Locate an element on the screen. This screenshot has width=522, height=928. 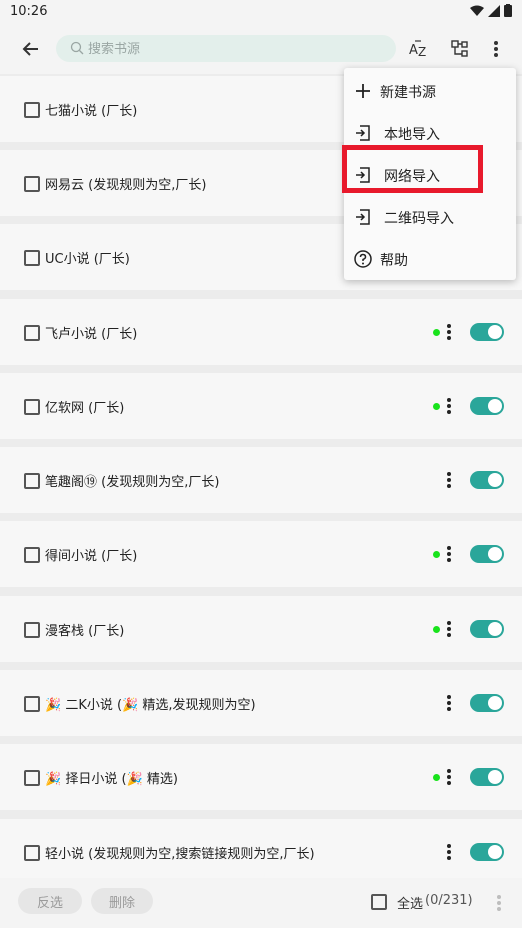
arrow-left-icon is located at coordinates (30, 49).